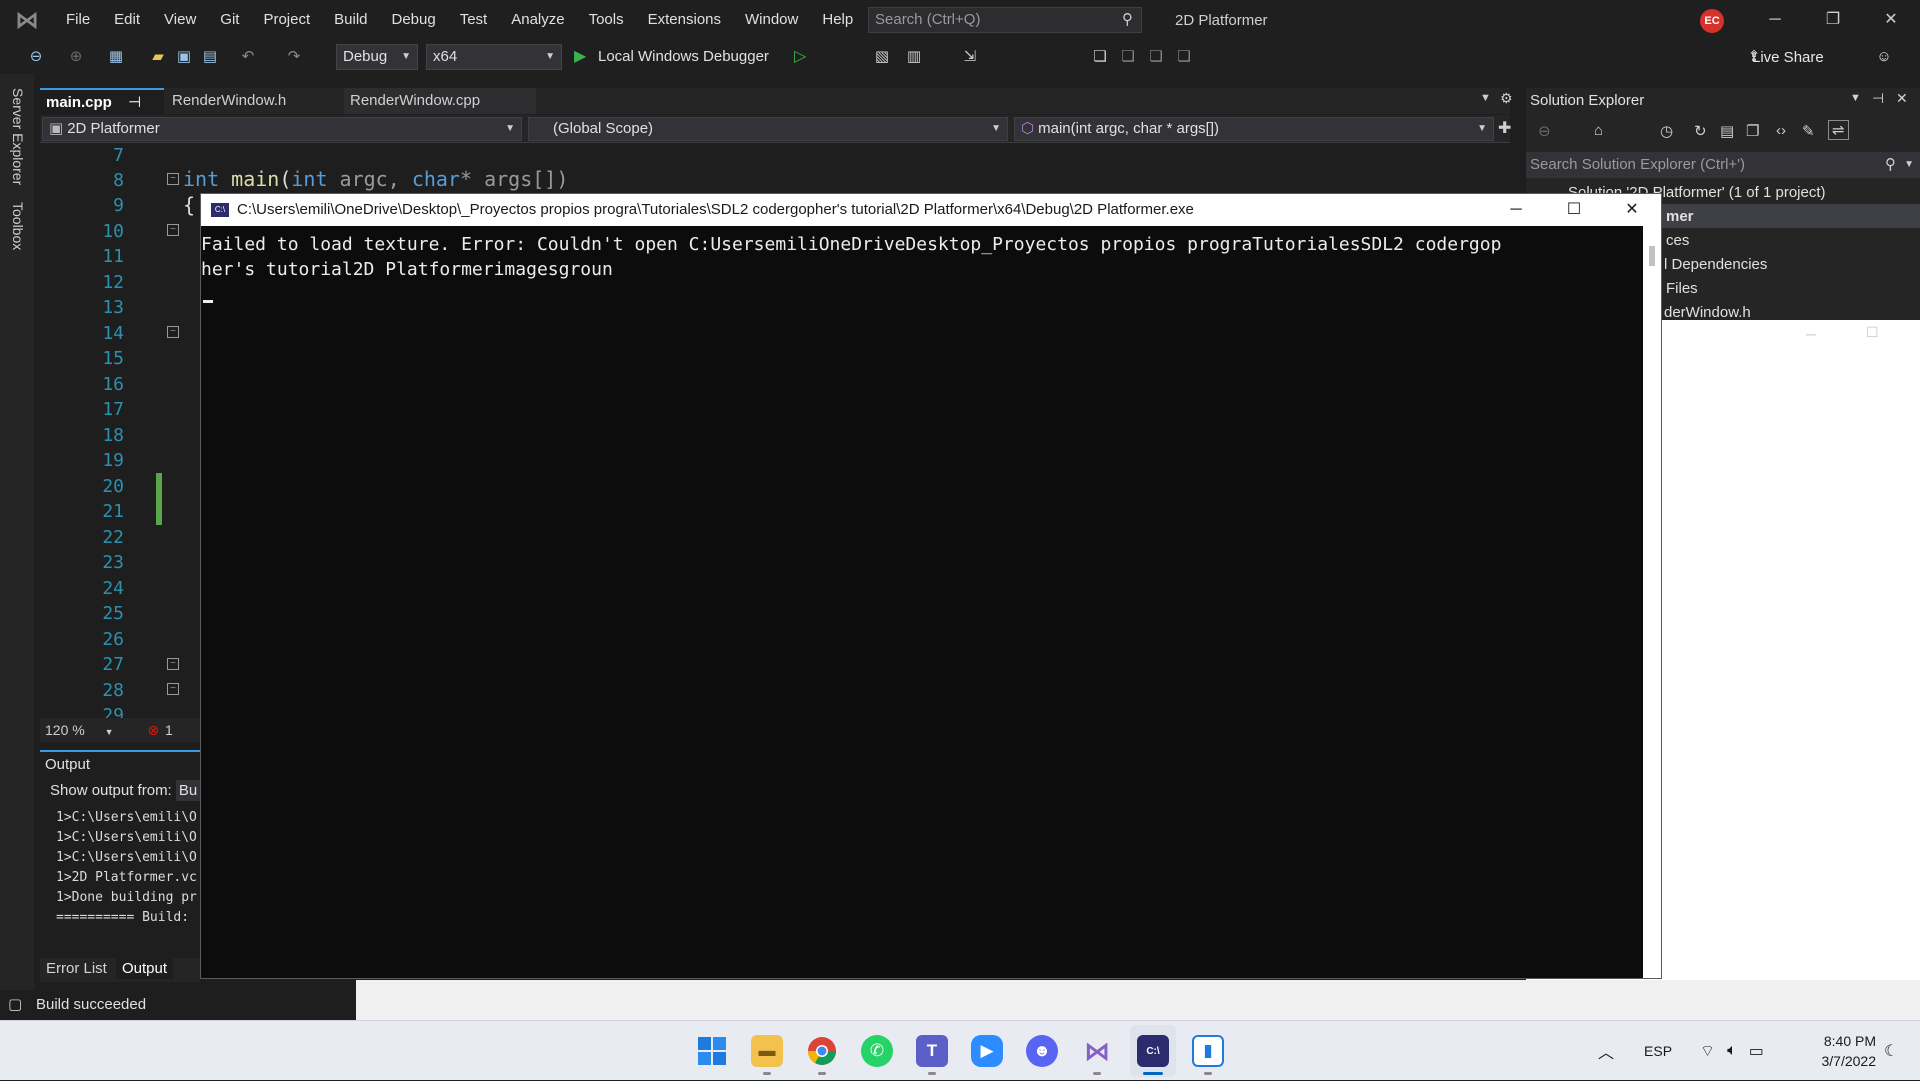 The width and height of the screenshot is (1920, 1081). I want to click on bookmark-icon: ❏, so click(1100, 57).